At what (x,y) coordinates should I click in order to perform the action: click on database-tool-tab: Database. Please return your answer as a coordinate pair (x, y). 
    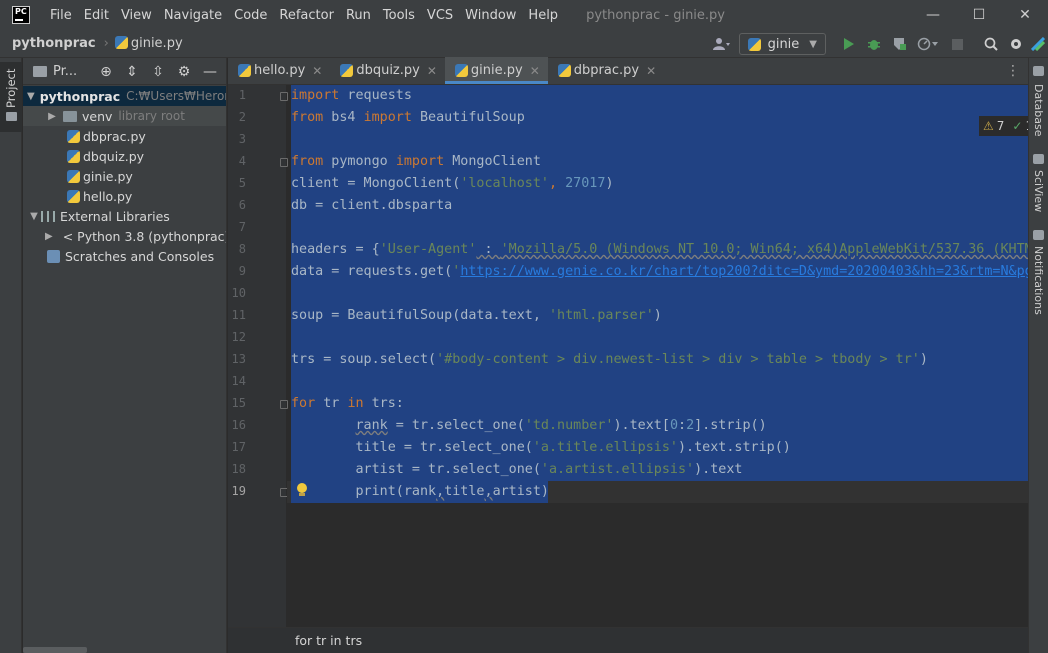
    Looking at the image, I should click on (1039, 101).